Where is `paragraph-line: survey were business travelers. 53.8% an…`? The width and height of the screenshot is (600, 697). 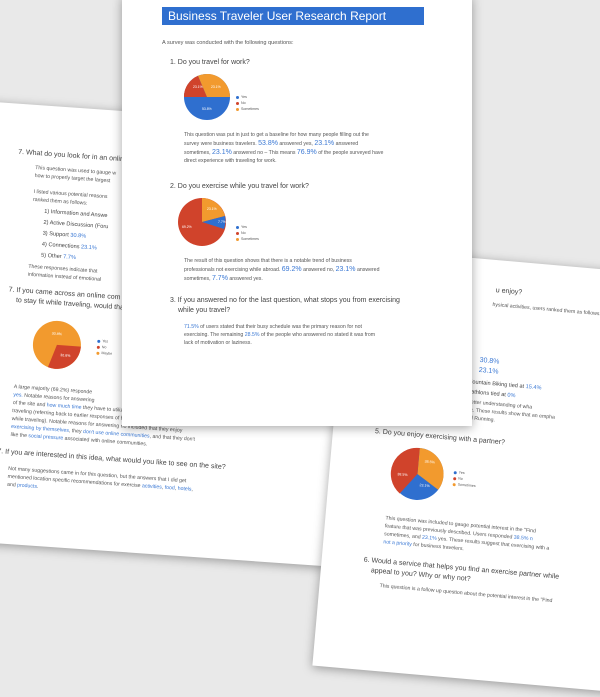 paragraph-line: survey were business travelers. 53.8% an… is located at coordinates (271, 144).